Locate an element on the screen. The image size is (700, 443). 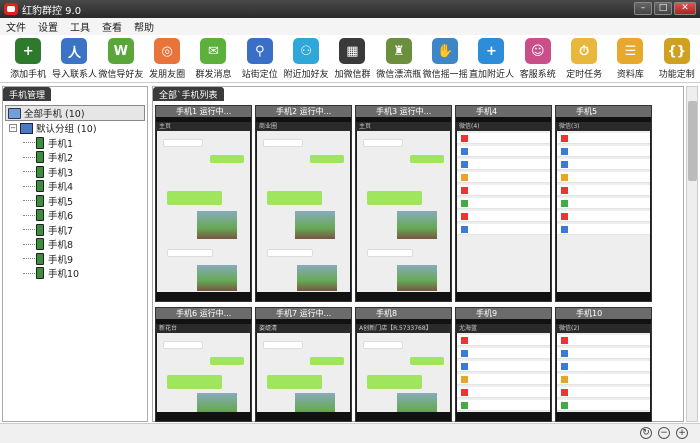
phone-screen-9: 手机9 尤海蓝 is located at coordinates (503, 364).